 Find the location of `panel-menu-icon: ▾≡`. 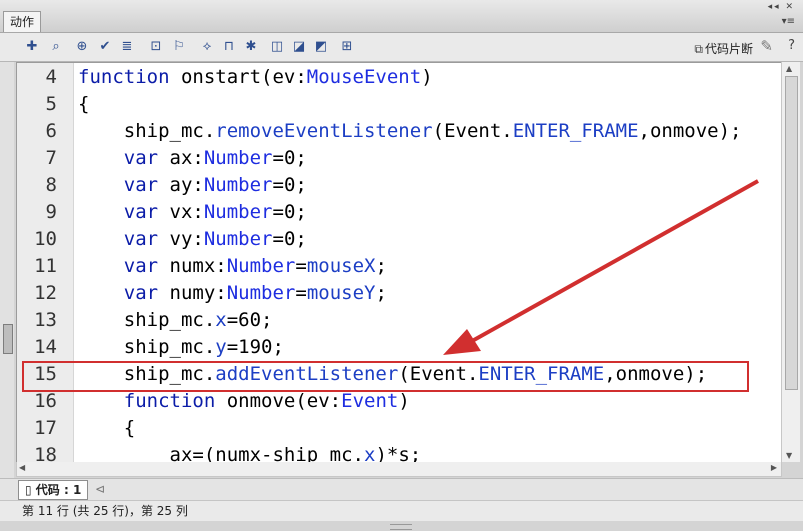

panel-menu-icon: ▾≡ is located at coordinates (788, 21).